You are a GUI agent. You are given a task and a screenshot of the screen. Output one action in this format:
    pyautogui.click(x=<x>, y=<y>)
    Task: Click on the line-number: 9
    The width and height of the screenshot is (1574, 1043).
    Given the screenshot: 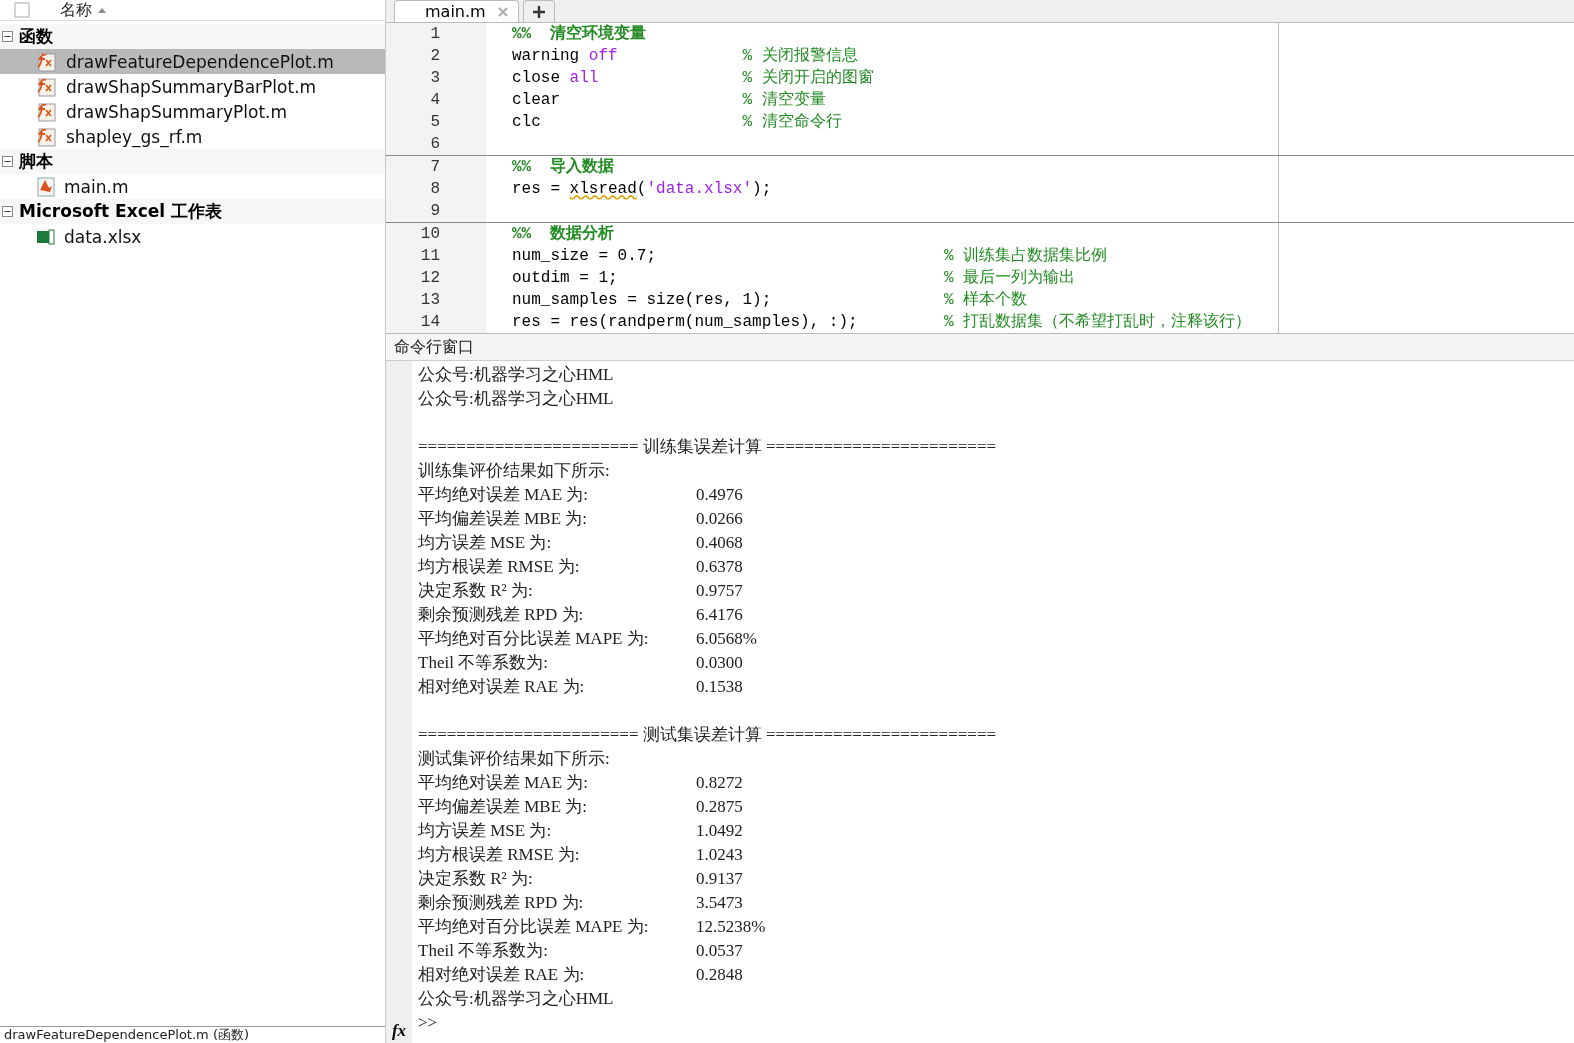 What is the action you would take?
    pyautogui.click(x=436, y=211)
    